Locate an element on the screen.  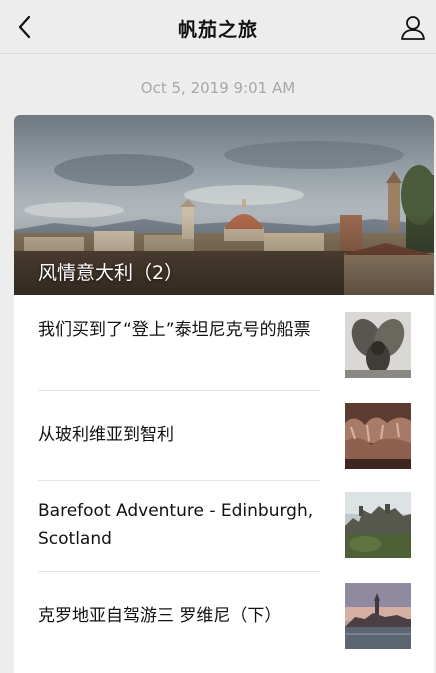
cover-title: 风情意大利（2） is located at coordinates (111, 273).